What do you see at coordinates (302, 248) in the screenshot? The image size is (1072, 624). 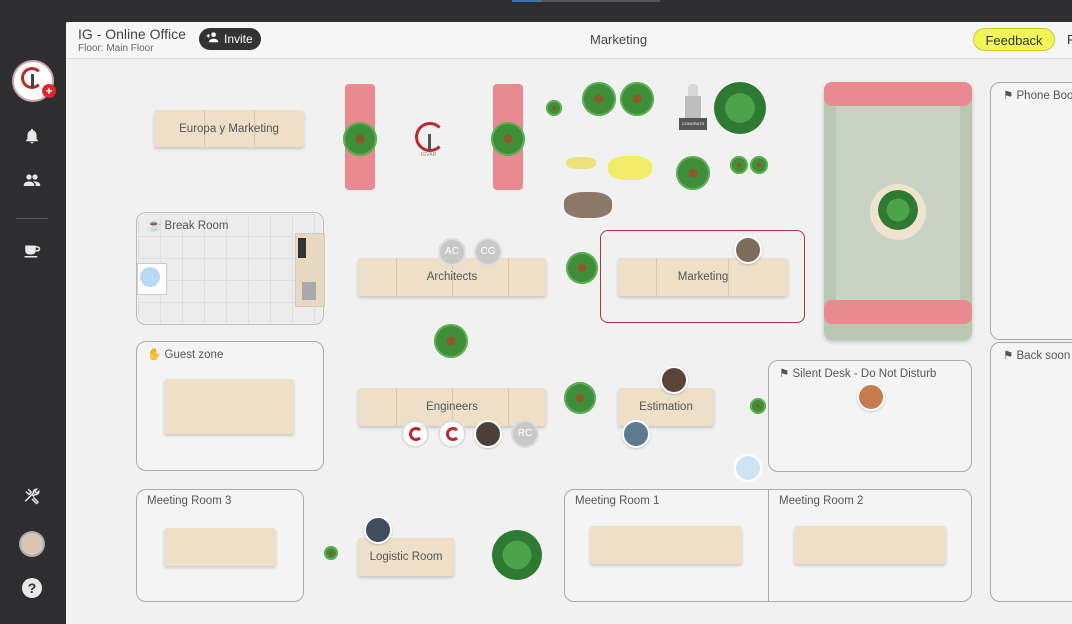 I see `appliance` at bounding box center [302, 248].